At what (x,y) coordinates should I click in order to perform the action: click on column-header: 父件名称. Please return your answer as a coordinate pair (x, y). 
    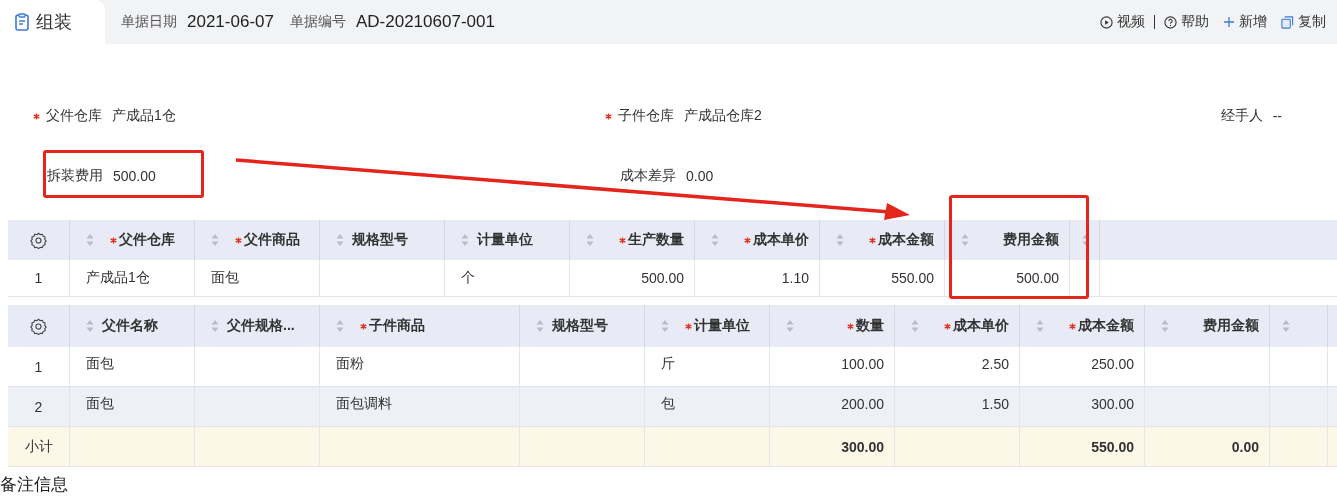
    Looking at the image, I should click on (132, 326).